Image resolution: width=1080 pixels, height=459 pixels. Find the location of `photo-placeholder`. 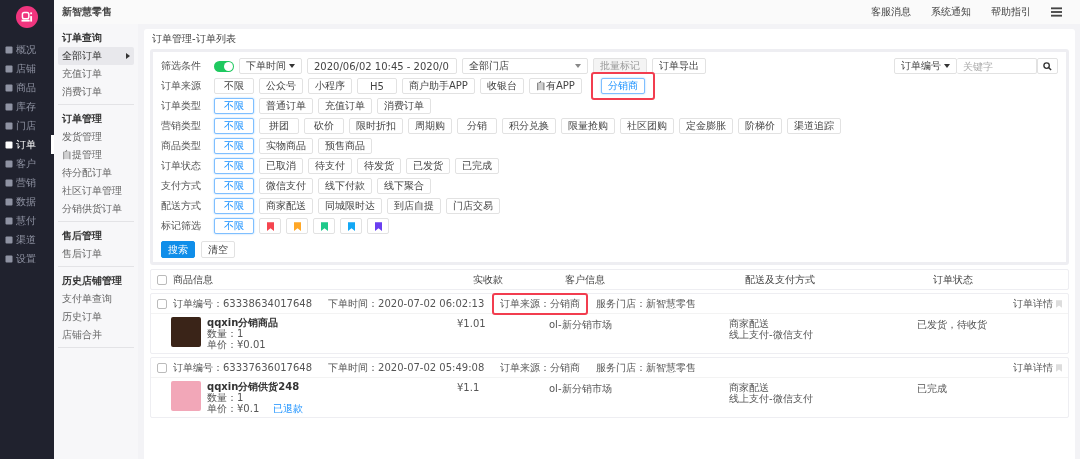

photo-placeholder is located at coordinates (186, 332).